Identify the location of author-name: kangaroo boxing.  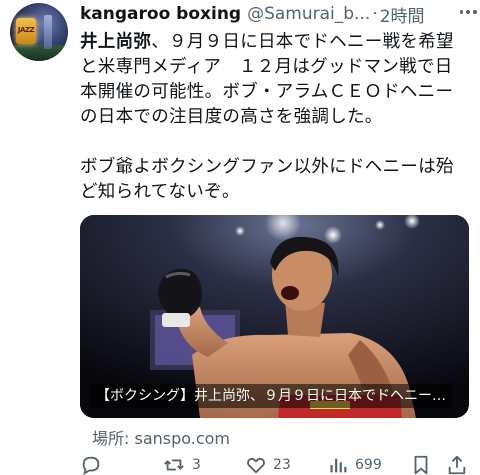
(160, 14).